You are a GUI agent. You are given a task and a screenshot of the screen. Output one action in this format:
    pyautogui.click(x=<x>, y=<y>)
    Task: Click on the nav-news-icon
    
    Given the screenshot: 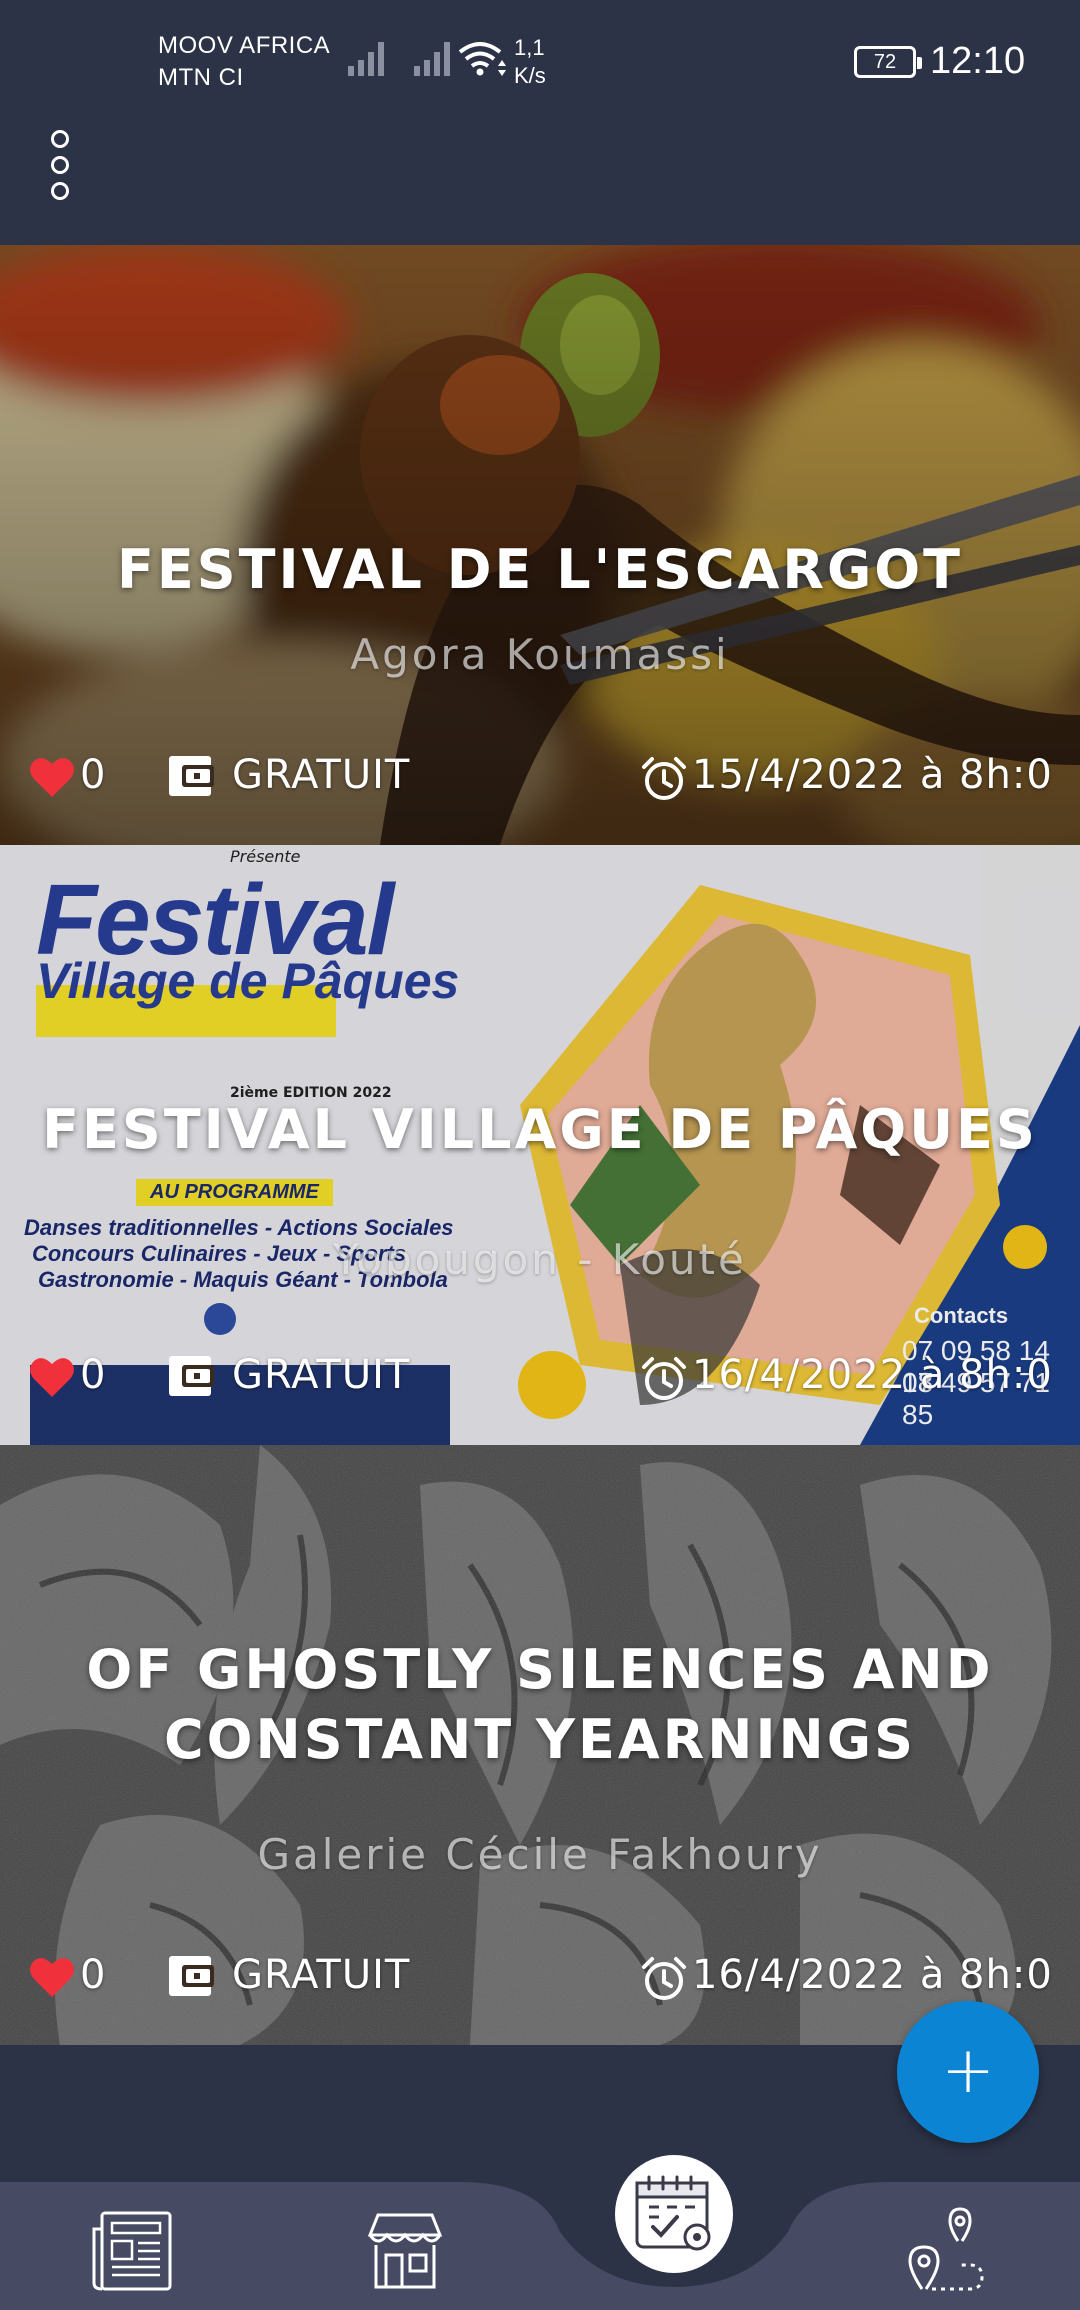 What is the action you would take?
    pyautogui.click(x=135, y=2250)
    